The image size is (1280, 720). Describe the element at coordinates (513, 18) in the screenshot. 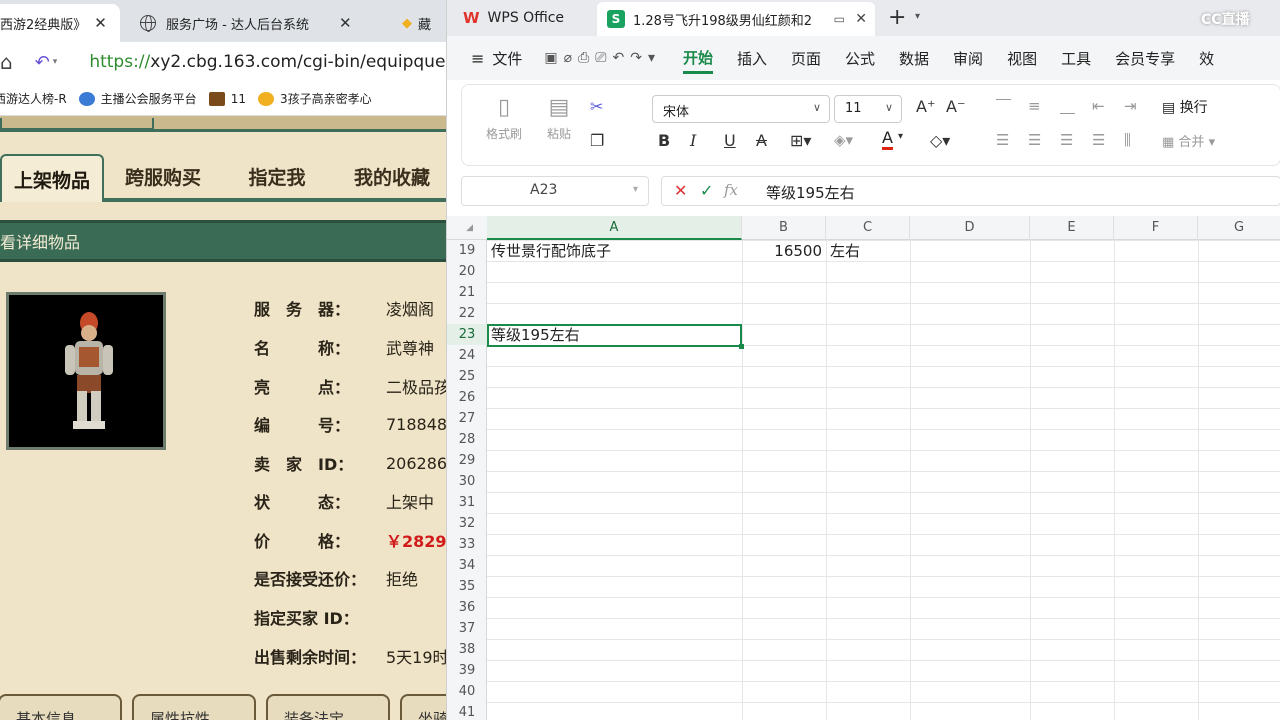

I see `wps-home-tab: W WPS Office` at that location.